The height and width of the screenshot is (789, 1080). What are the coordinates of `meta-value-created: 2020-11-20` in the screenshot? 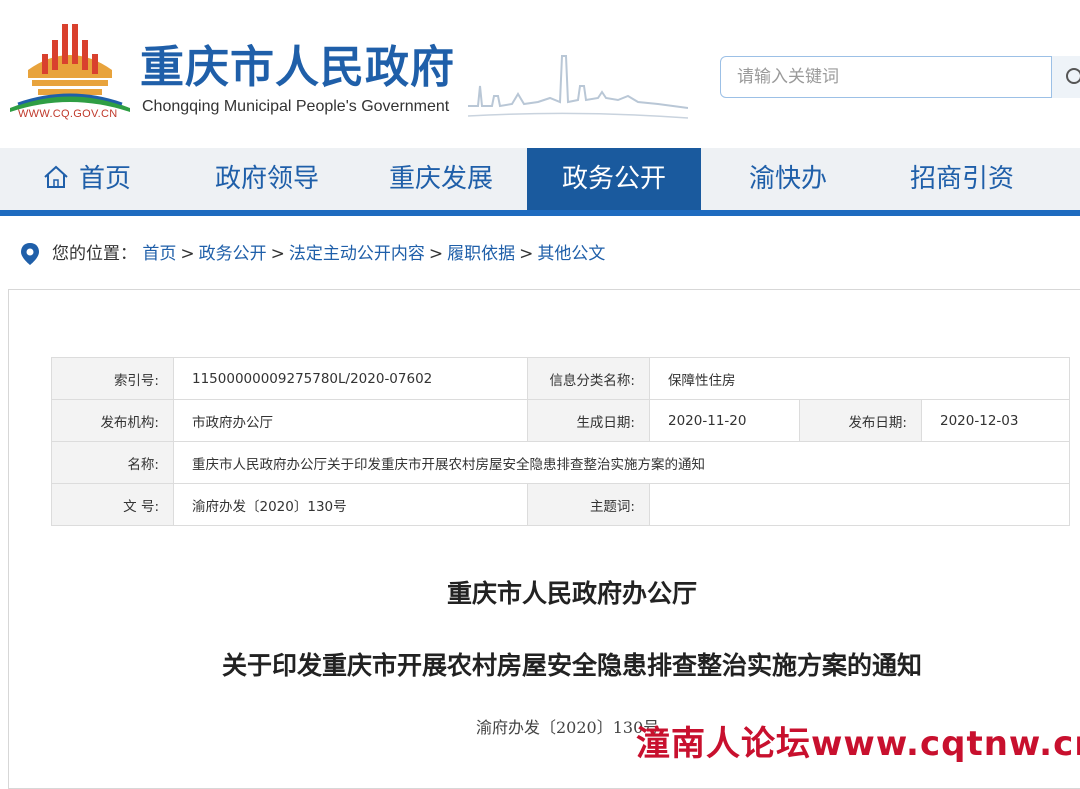 It's located at (724, 420).